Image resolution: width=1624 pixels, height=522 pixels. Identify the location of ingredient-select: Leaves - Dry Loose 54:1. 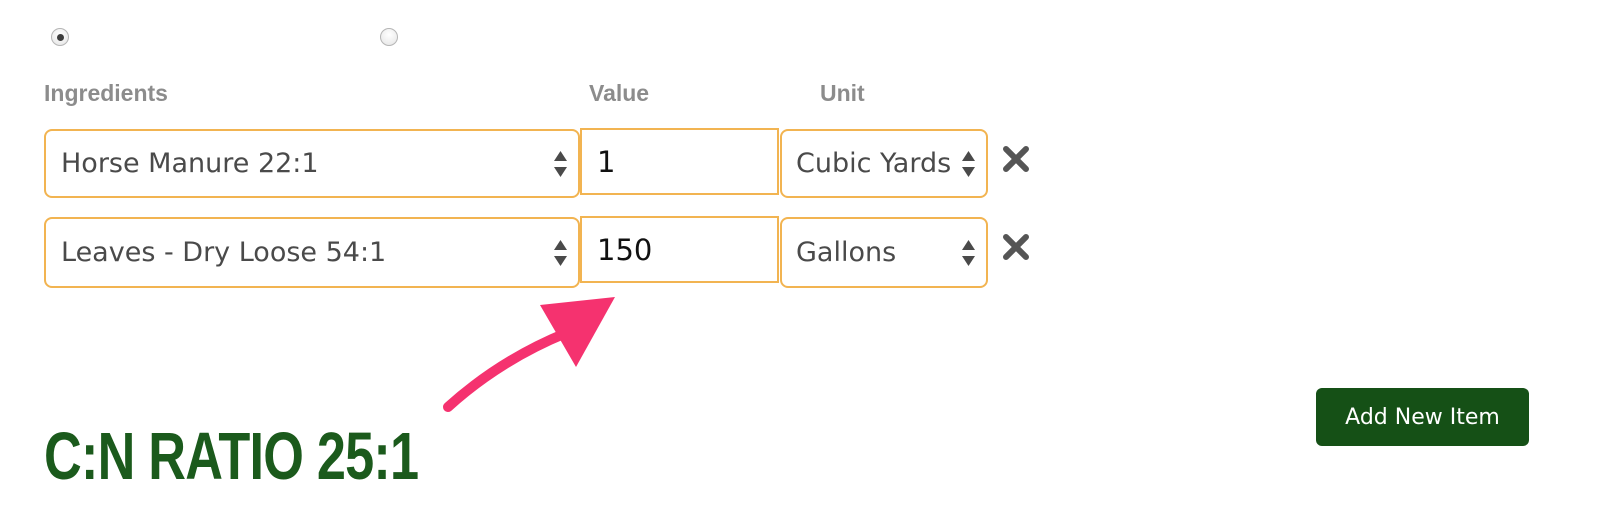
(312, 252).